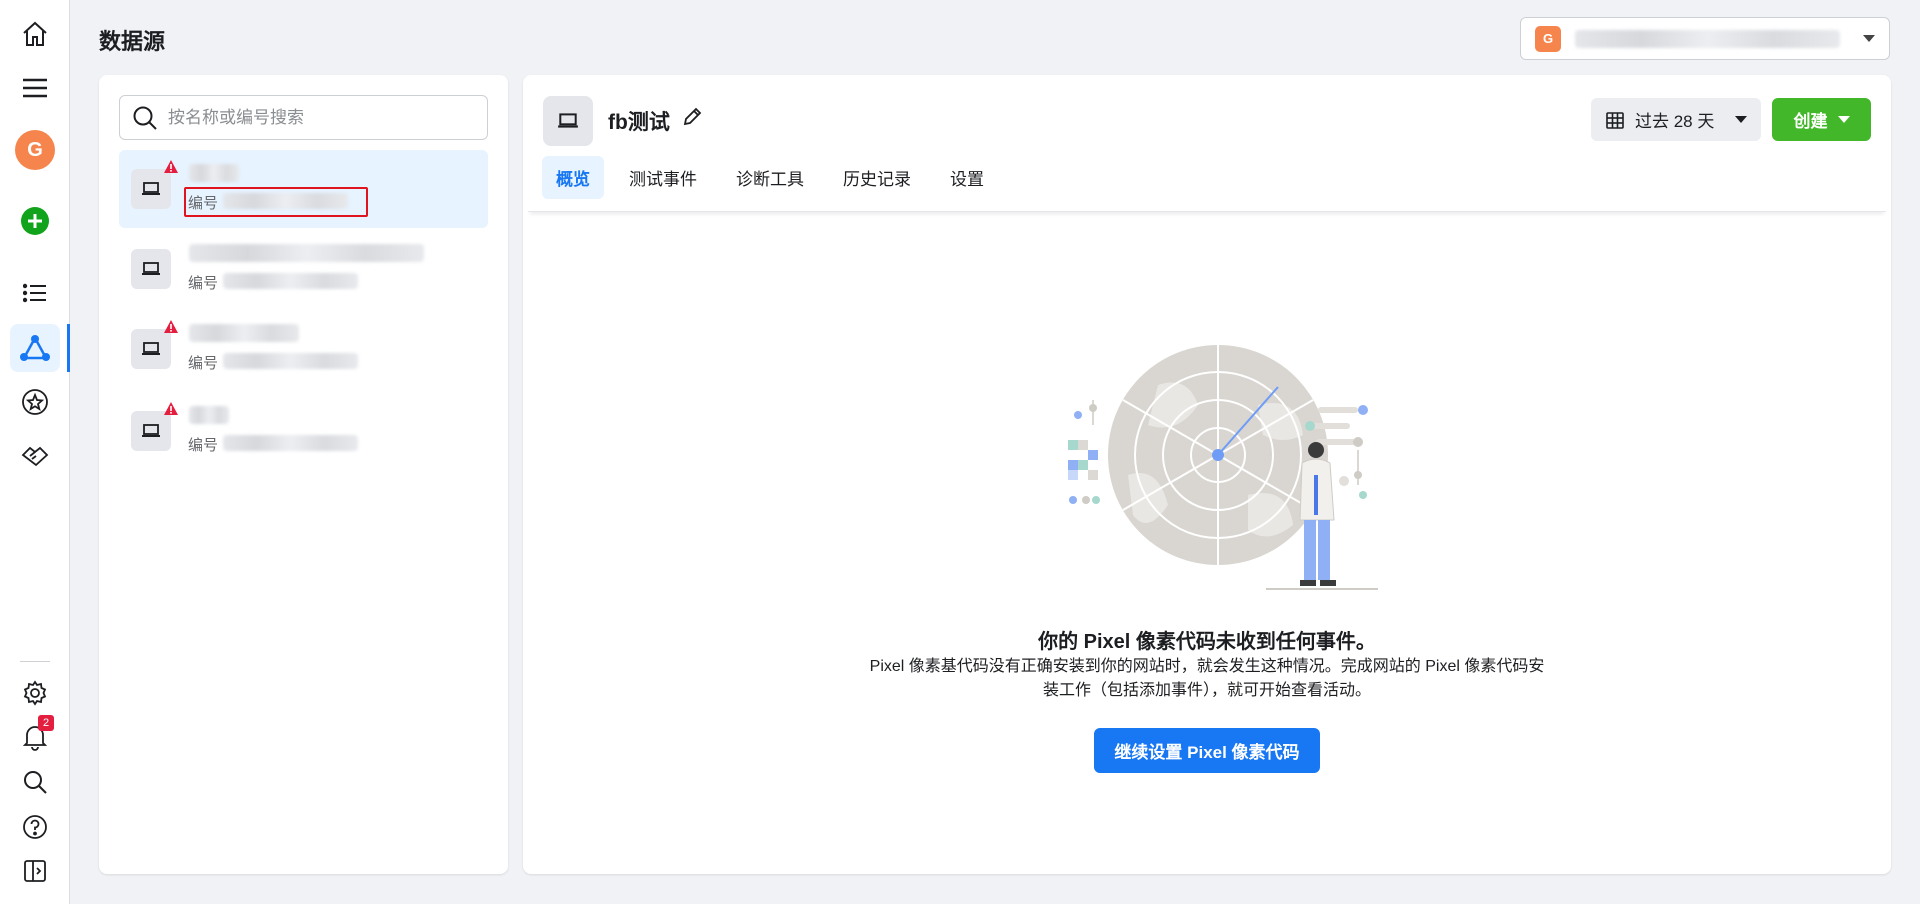 The image size is (1920, 904). What do you see at coordinates (770, 177) in the screenshot?
I see `tab-diagnostics: 诊断工具` at bounding box center [770, 177].